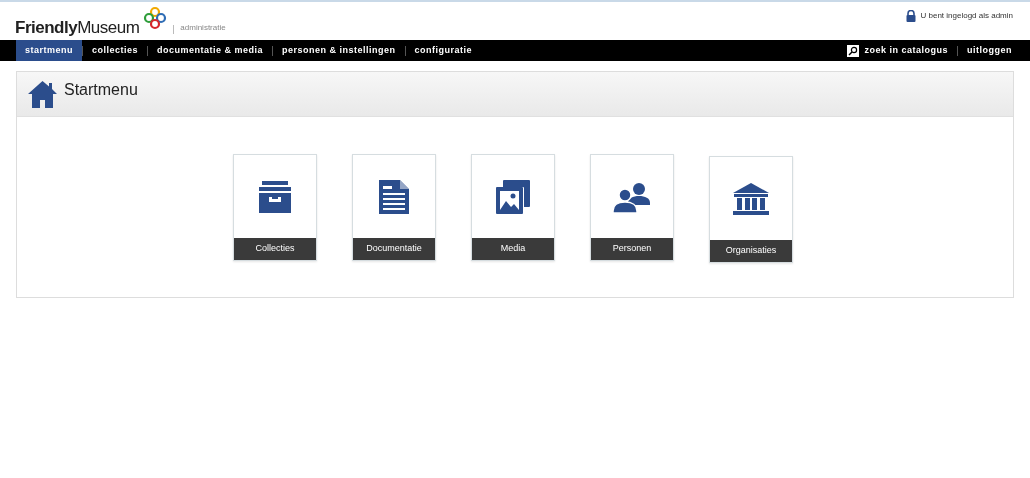 The image size is (1030, 478). Describe the element at coordinates (155, 18) in the screenshot. I see `logo-icon` at that location.